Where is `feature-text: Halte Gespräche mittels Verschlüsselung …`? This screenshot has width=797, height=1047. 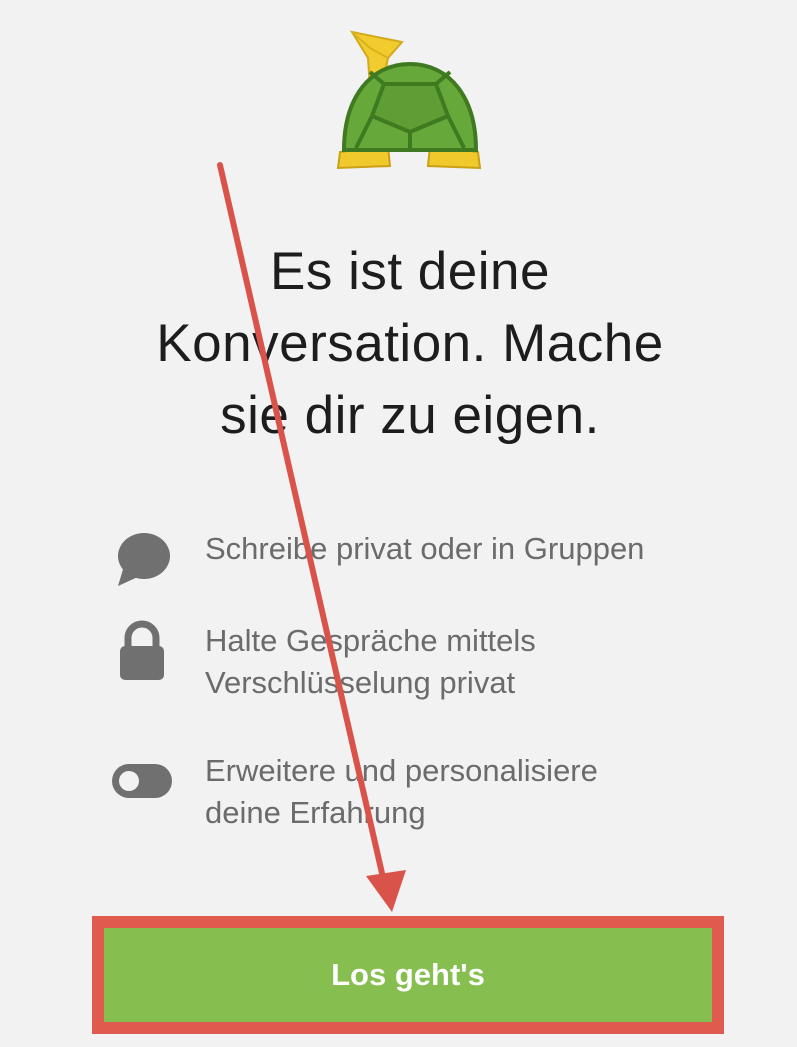
feature-text: Halte Gespräche mittels Verschlüsselung … is located at coordinates (465, 662).